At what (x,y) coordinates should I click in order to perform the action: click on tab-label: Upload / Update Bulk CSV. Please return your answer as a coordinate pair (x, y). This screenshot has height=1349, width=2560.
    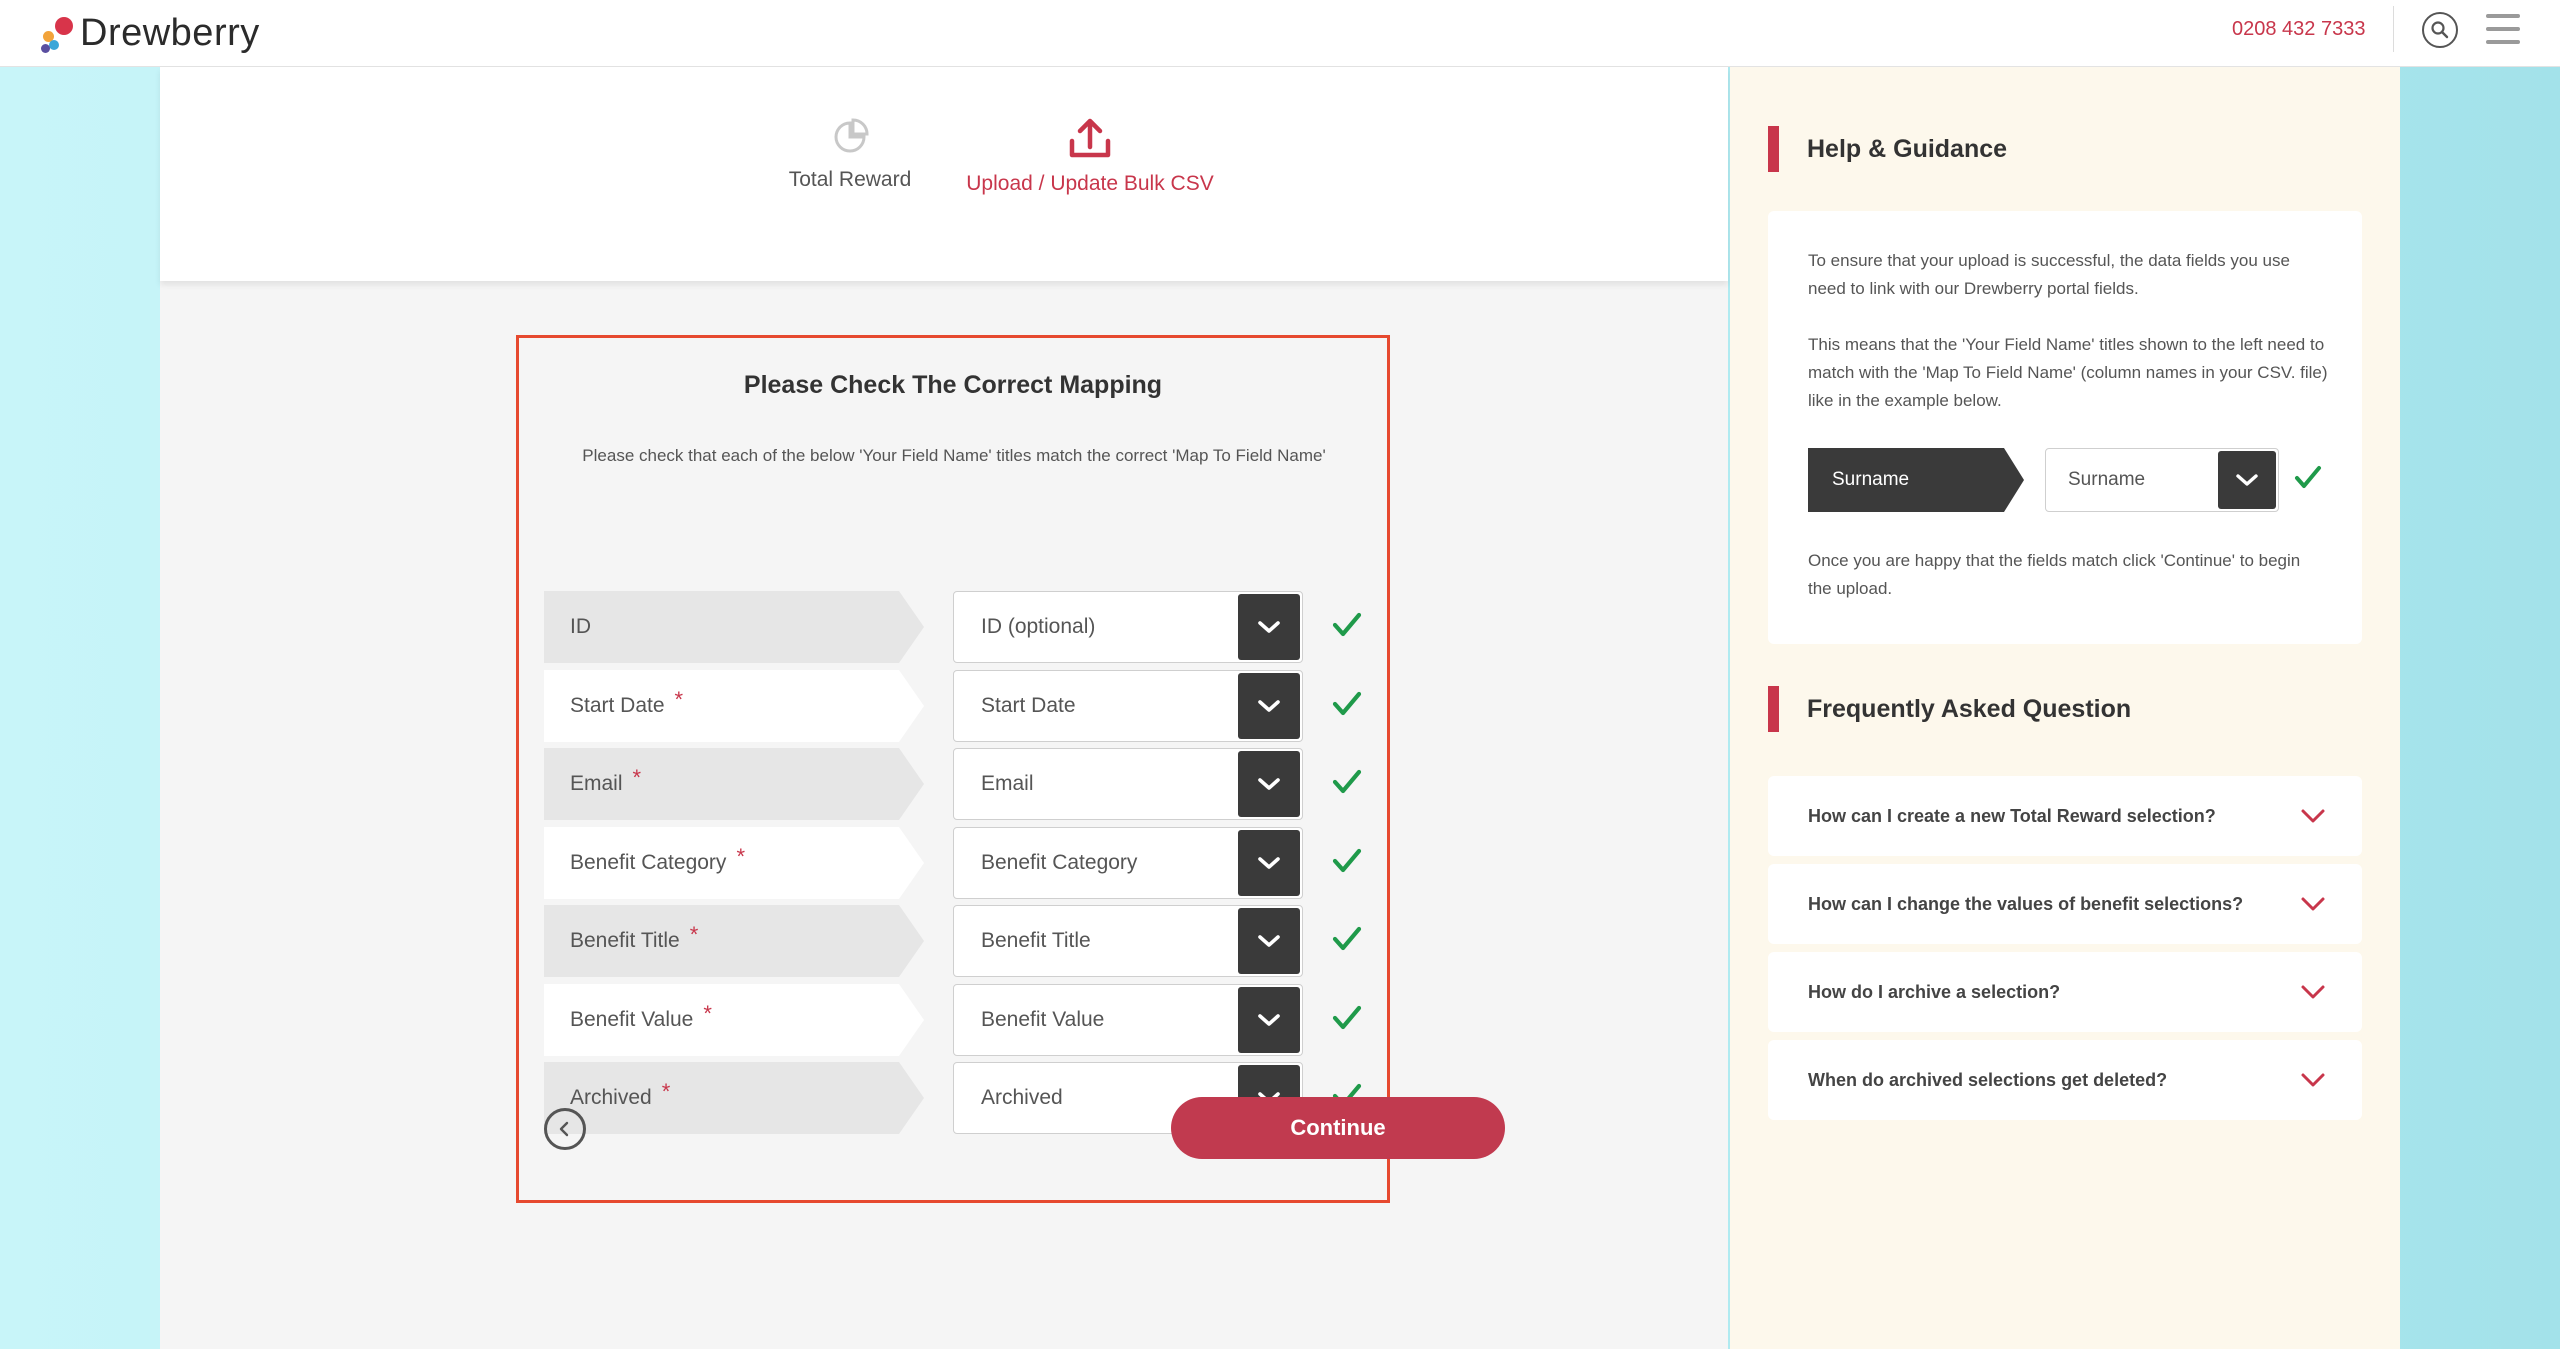
    Looking at the image, I should click on (1090, 183).